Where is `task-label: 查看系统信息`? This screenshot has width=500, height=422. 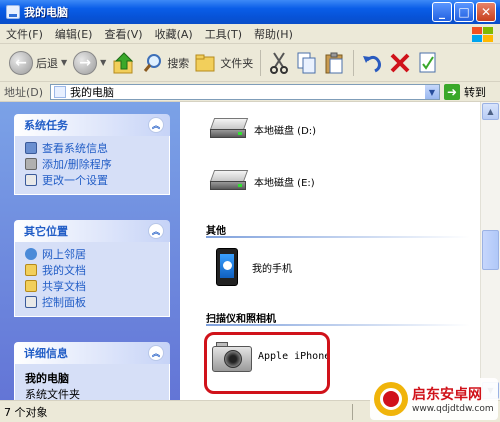 task-label: 查看系统信息 is located at coordinates (75, 148).